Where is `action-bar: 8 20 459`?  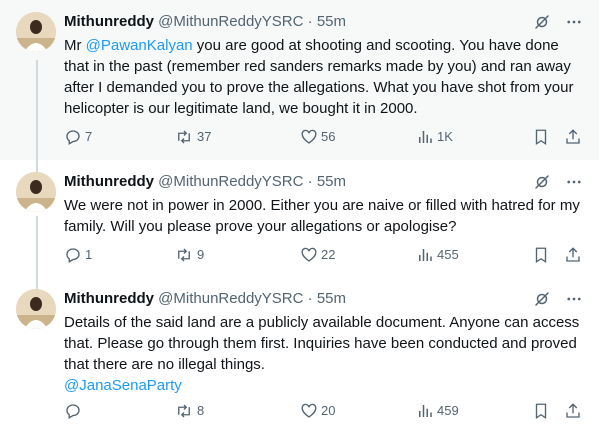
action-bar: 8 20 459 is located at coordinates (326, 411).